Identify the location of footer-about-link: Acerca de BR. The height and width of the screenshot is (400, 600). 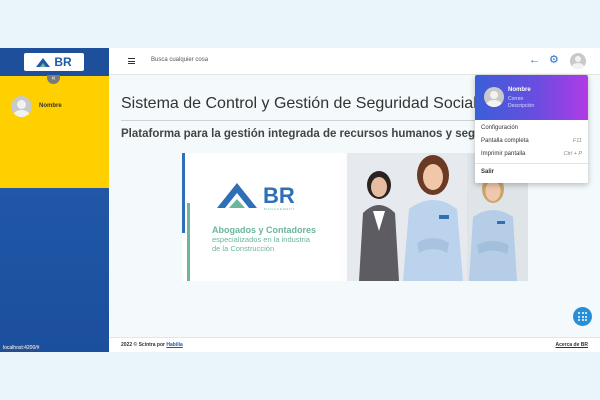
(571, 345).